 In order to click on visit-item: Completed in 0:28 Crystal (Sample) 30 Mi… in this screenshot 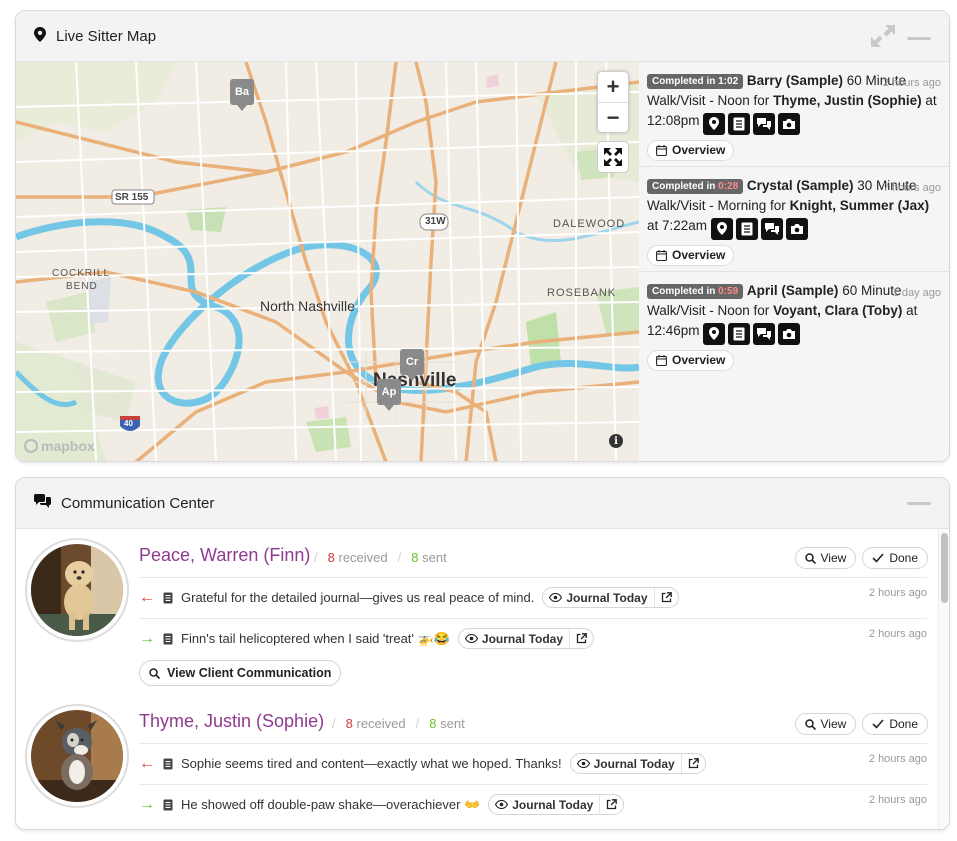, I will do `click(794, 219)`.